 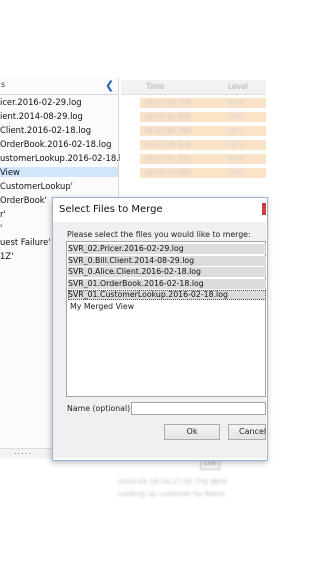 What do you see at coordinates (36, 186) in the screenshot?
I see `tree-item-filter-customerlookup: CustomerLookup'` at bounding box center [36, 186].